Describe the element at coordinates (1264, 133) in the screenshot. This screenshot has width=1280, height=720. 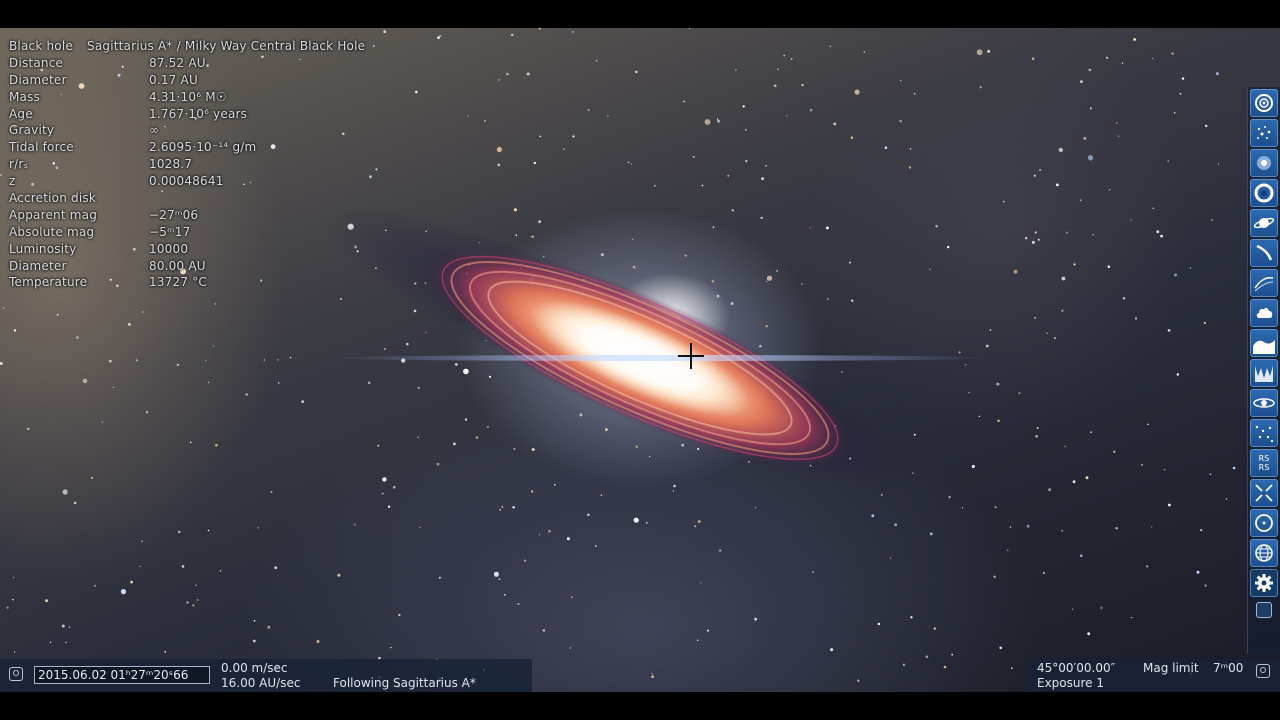
I see `star-cluster-filter-icon` at that location.